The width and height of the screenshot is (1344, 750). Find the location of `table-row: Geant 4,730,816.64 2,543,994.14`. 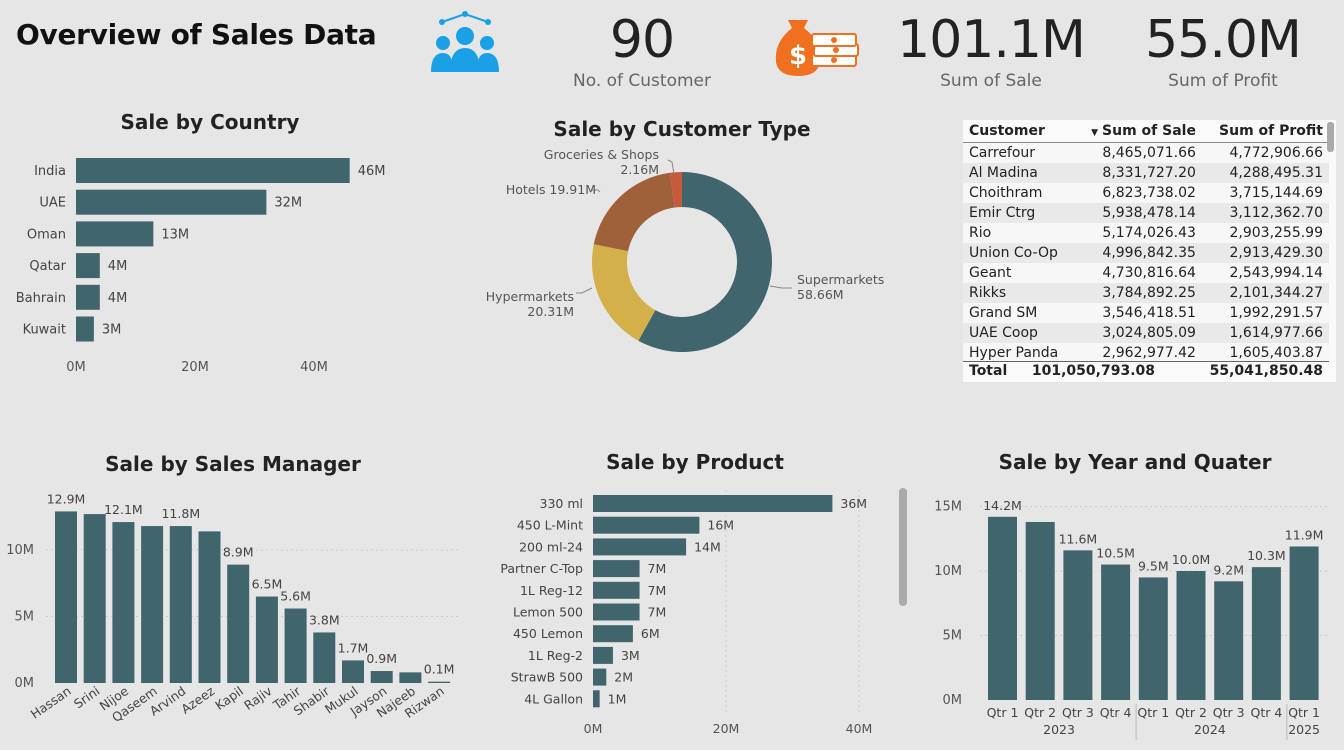

table-row: Geant 4,730,816.64 2,543,994.14 is located at coordinates (1146, 272).